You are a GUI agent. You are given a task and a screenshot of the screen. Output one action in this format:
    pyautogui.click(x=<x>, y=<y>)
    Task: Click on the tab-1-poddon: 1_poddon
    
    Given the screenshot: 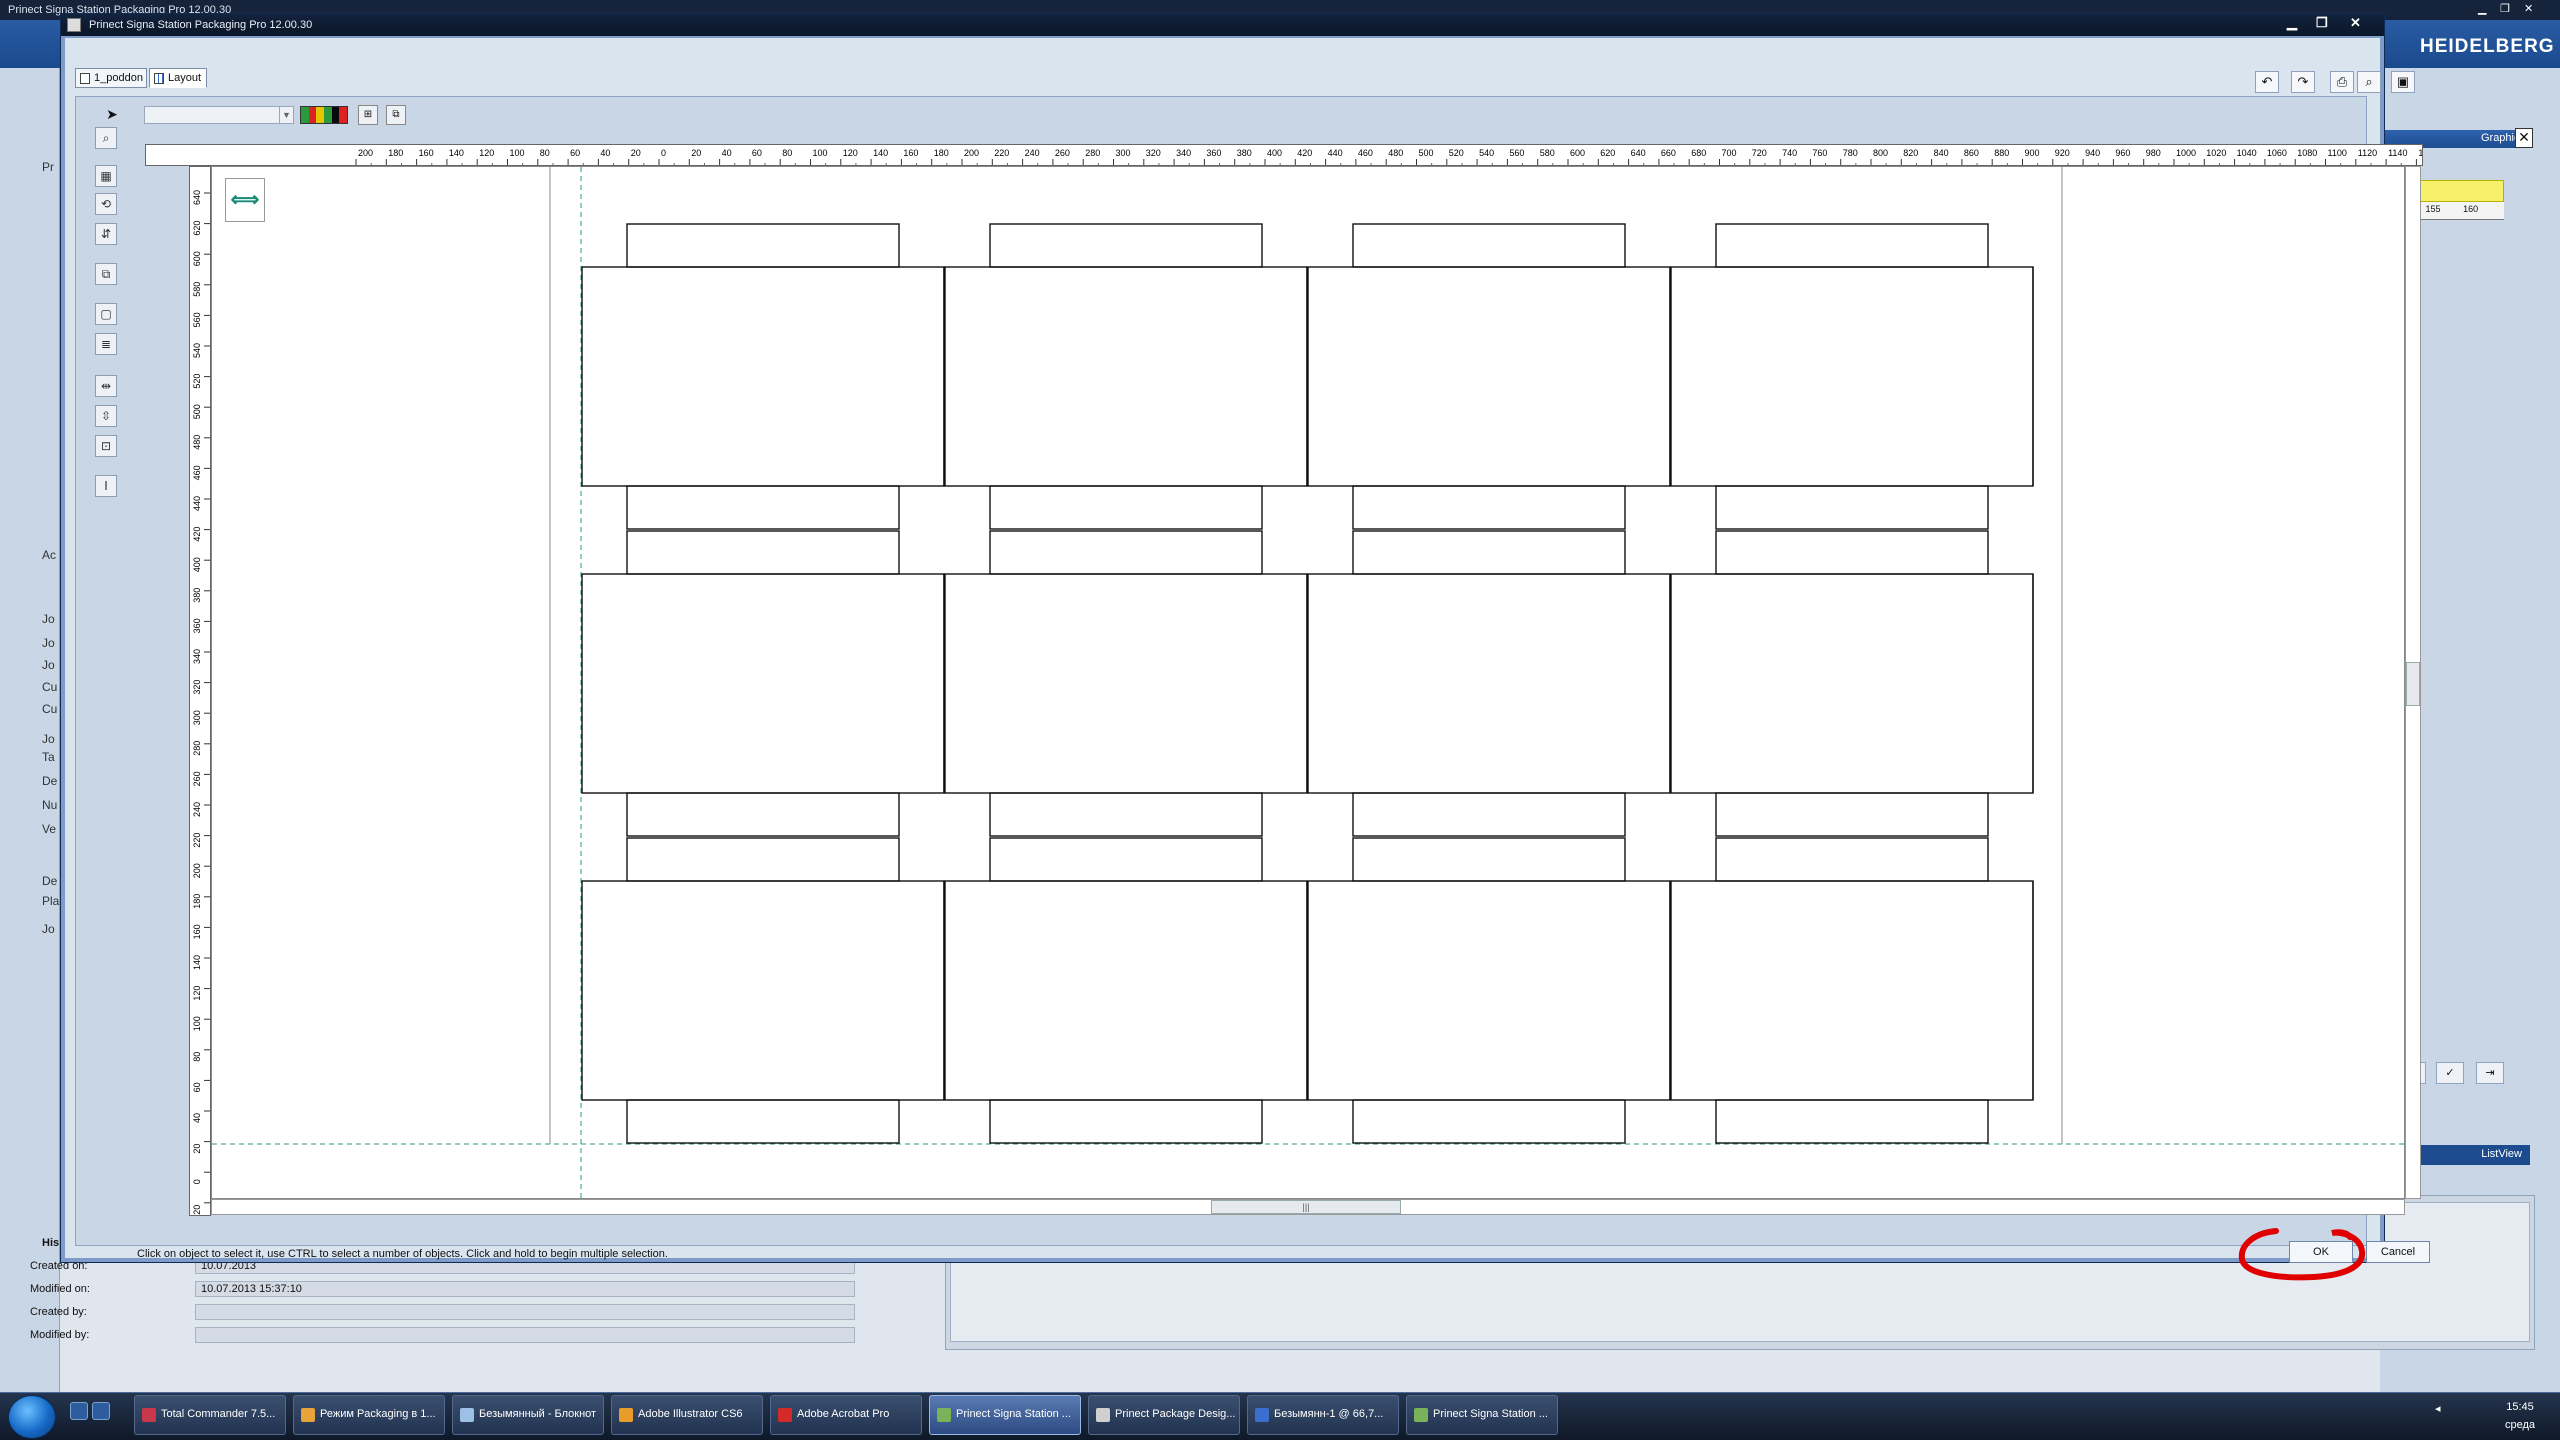 What is the action you would take?
    pyautogui.click(x=111, y=78)
    